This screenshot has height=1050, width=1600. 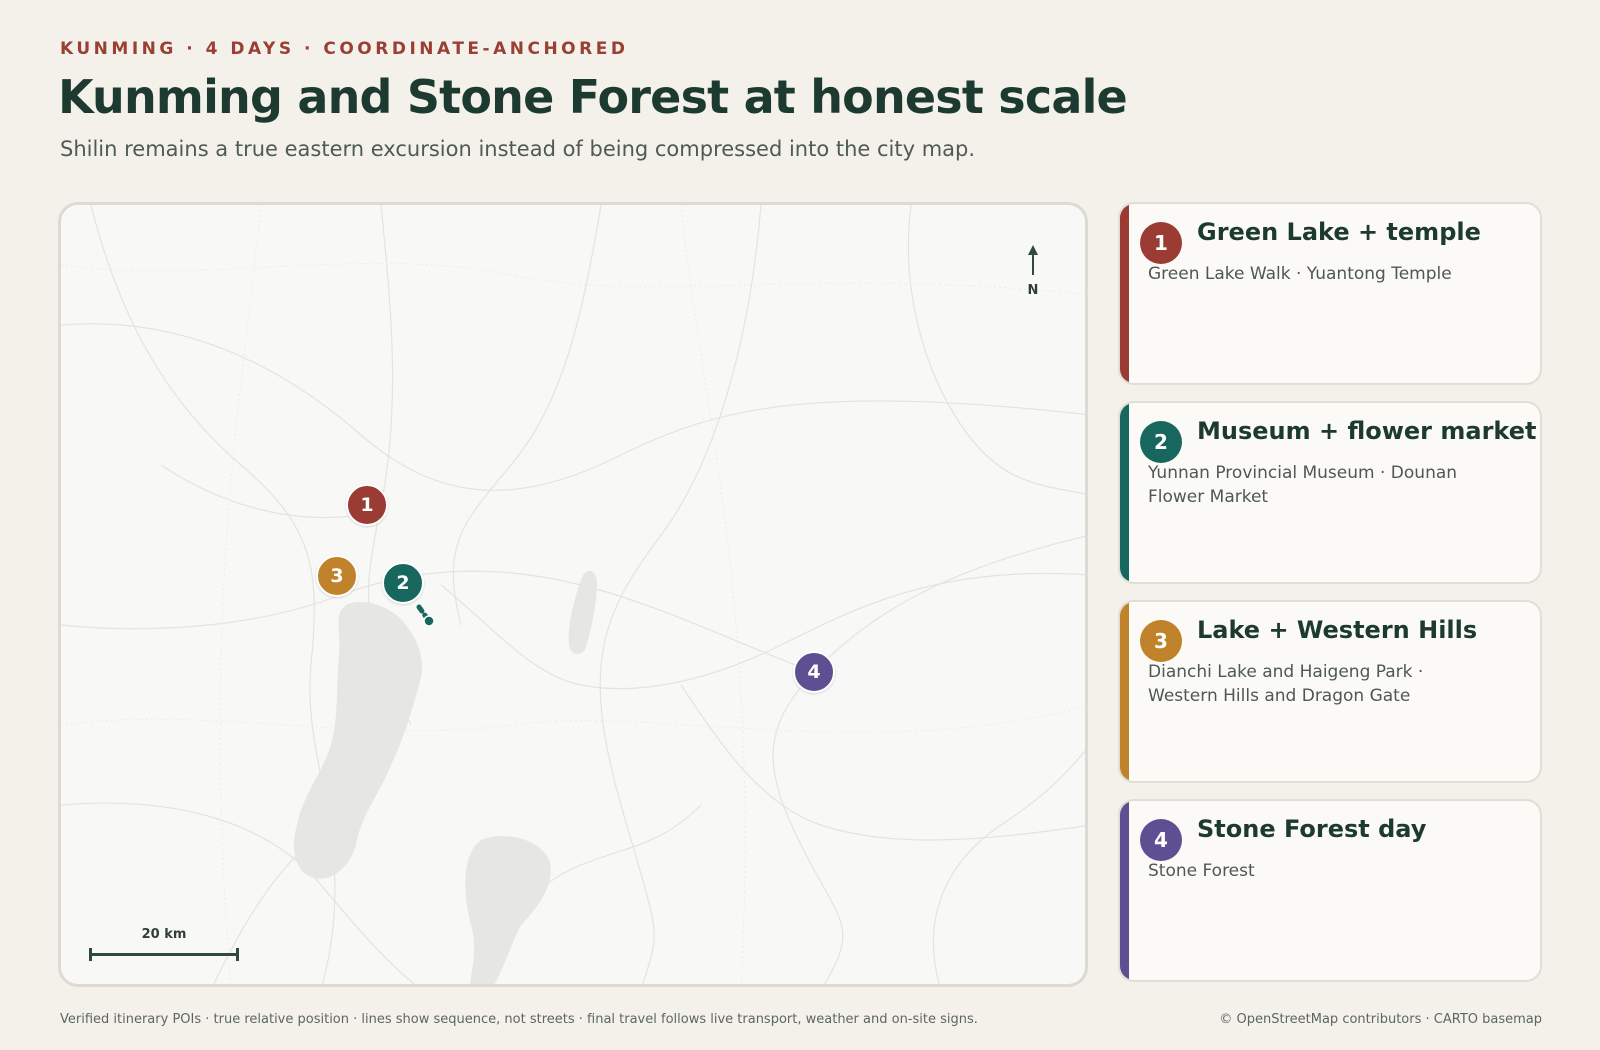 What do you see at coordinates (164, 944) in the screenshot?
I see `scale-bar: 20 km` at bounding box center [164, 944].